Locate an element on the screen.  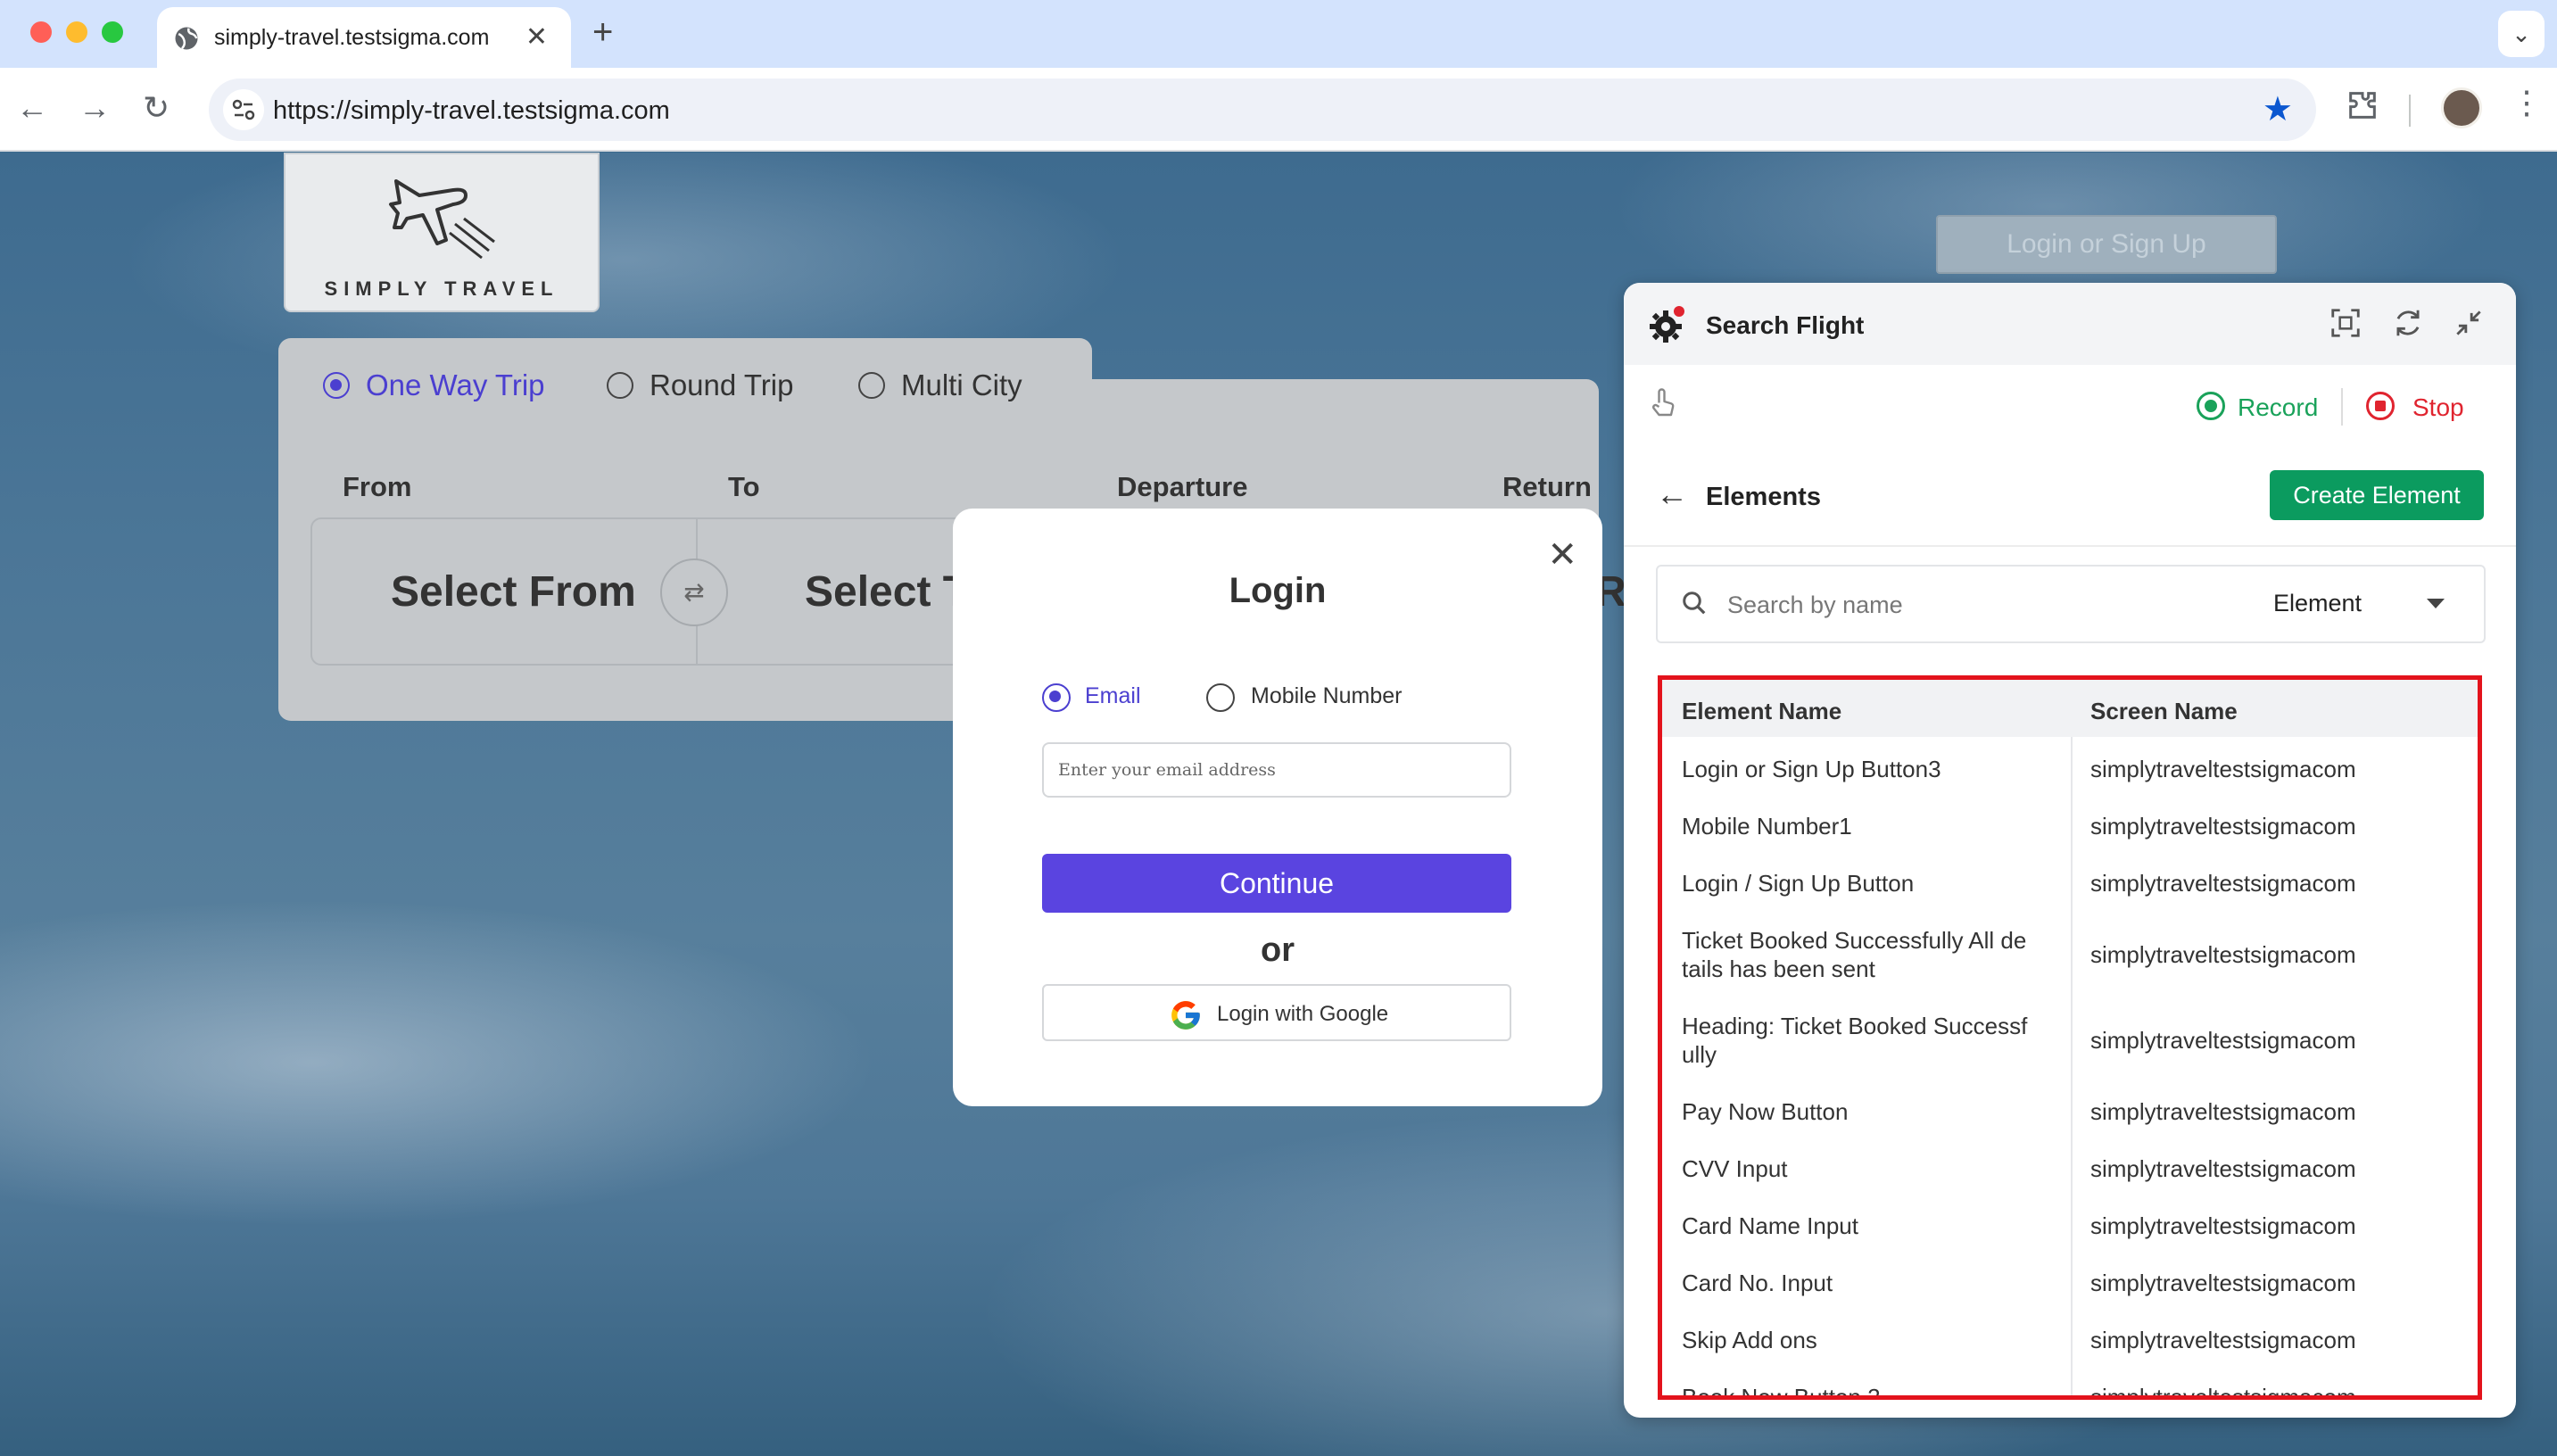
login-with-google-button: Login with Google is located at coordinates (1277, 1013).